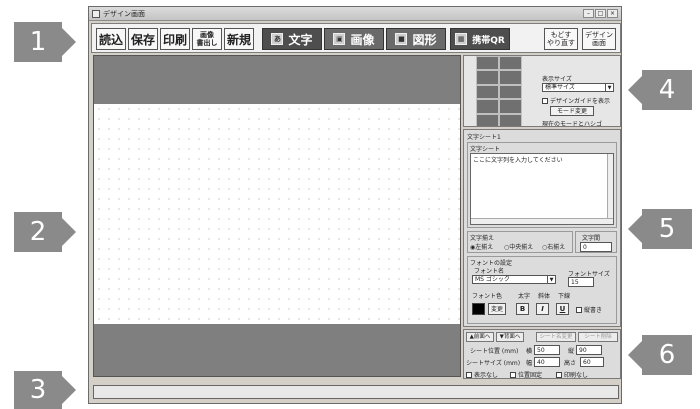 The height and width of the screenshot is (409, 700). I want to click on font-size-stepper: 15, so click(581, 282).